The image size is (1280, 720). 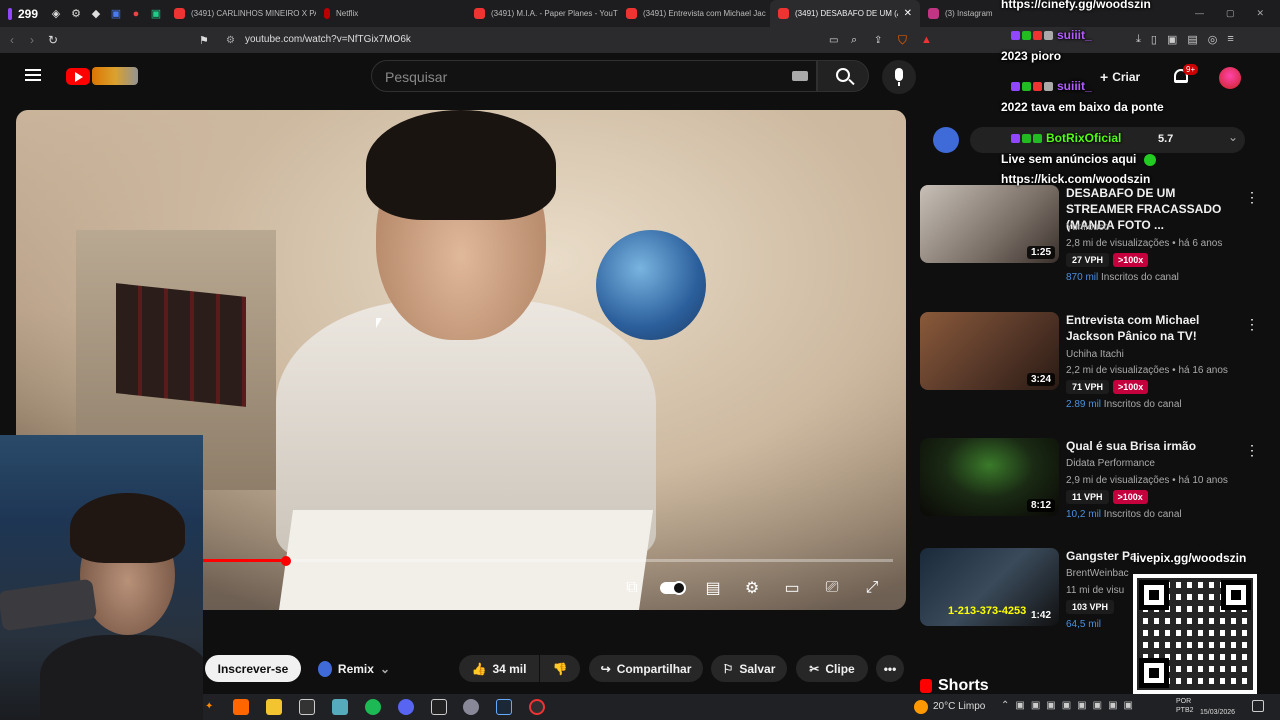 What do you see at coordinates (136, 14) in the screenshot?
I see `pinned-tab-icon: ●` at bounding box center [136, 14].